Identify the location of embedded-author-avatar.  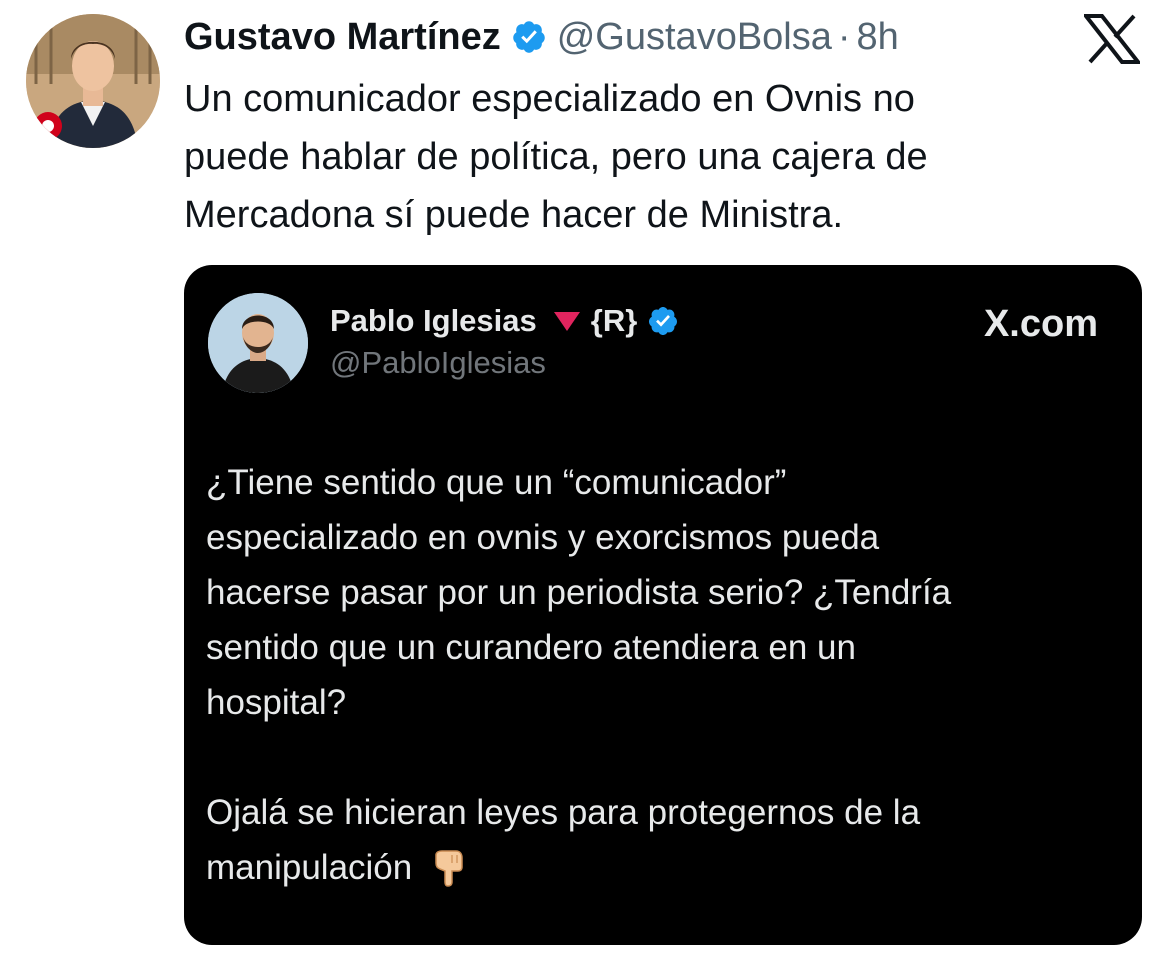
(258, 343).